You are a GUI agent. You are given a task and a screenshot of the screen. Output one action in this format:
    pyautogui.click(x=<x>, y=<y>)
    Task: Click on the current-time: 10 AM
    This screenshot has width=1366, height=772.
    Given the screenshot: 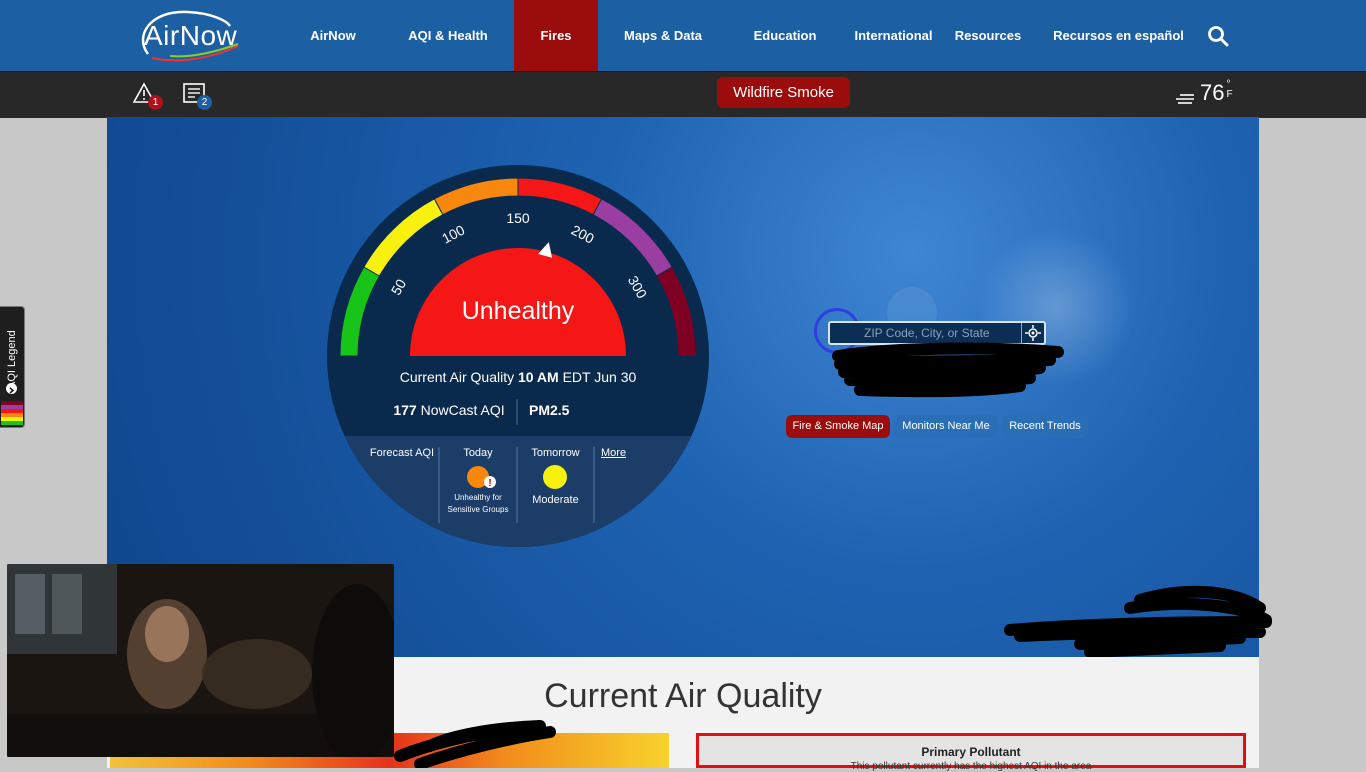 What is the action you would take?
    pyautogui.click(x=538, y=377)
    